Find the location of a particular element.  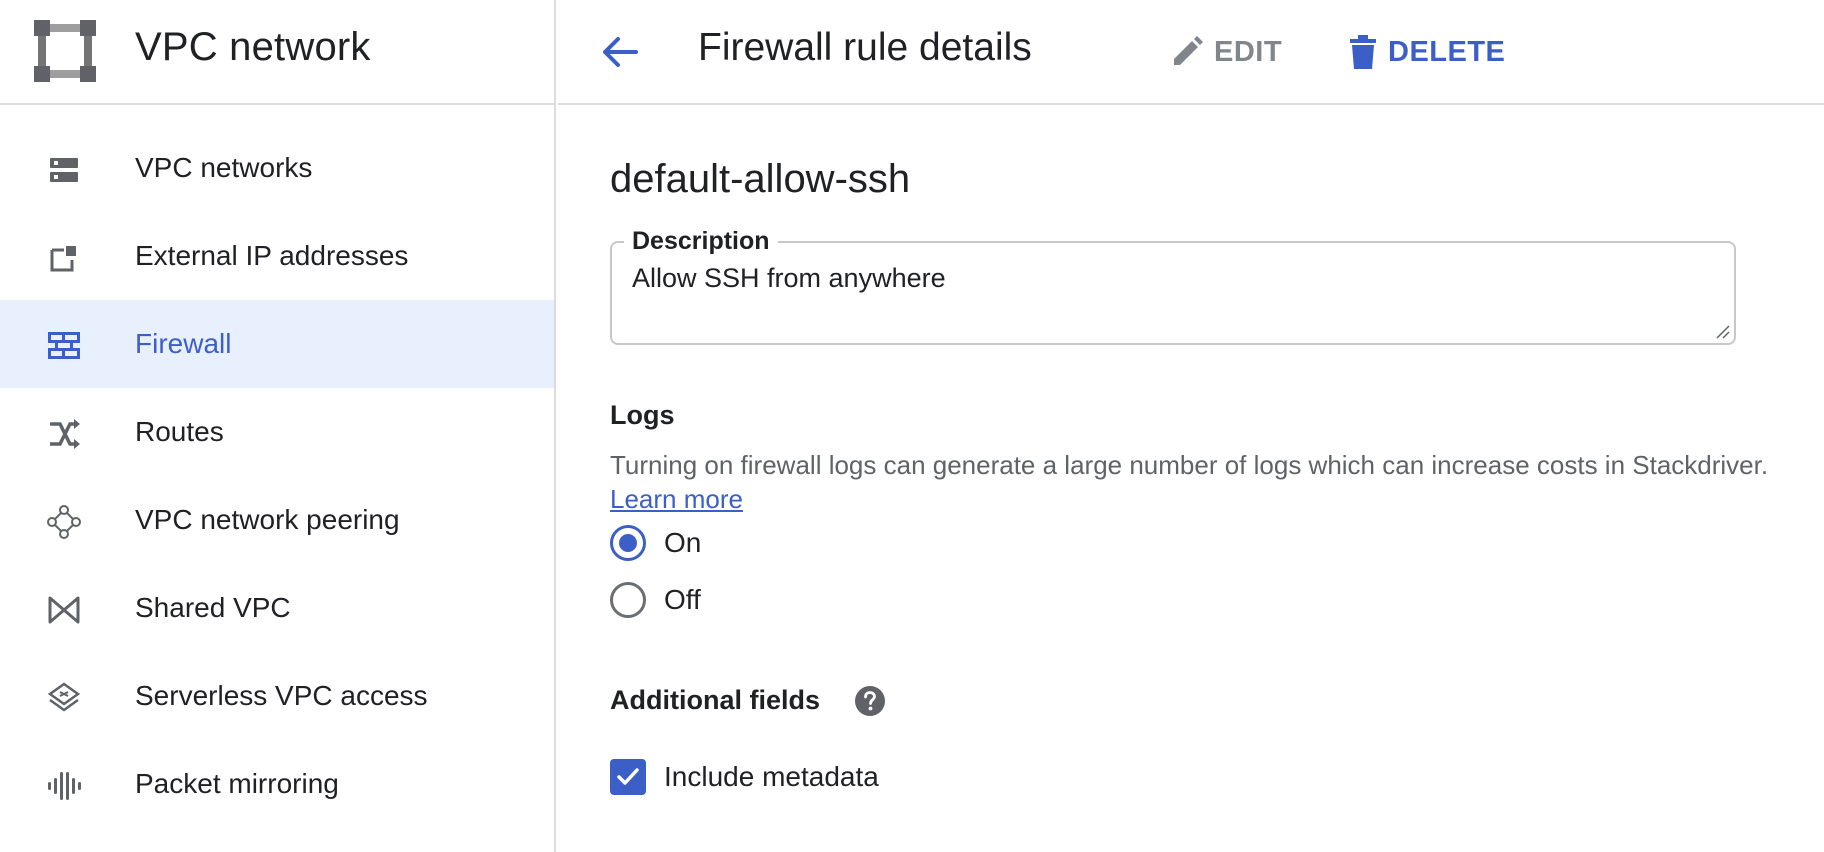

sidebar-item-peering: VPC network peering is located at coordinates (277, 520).